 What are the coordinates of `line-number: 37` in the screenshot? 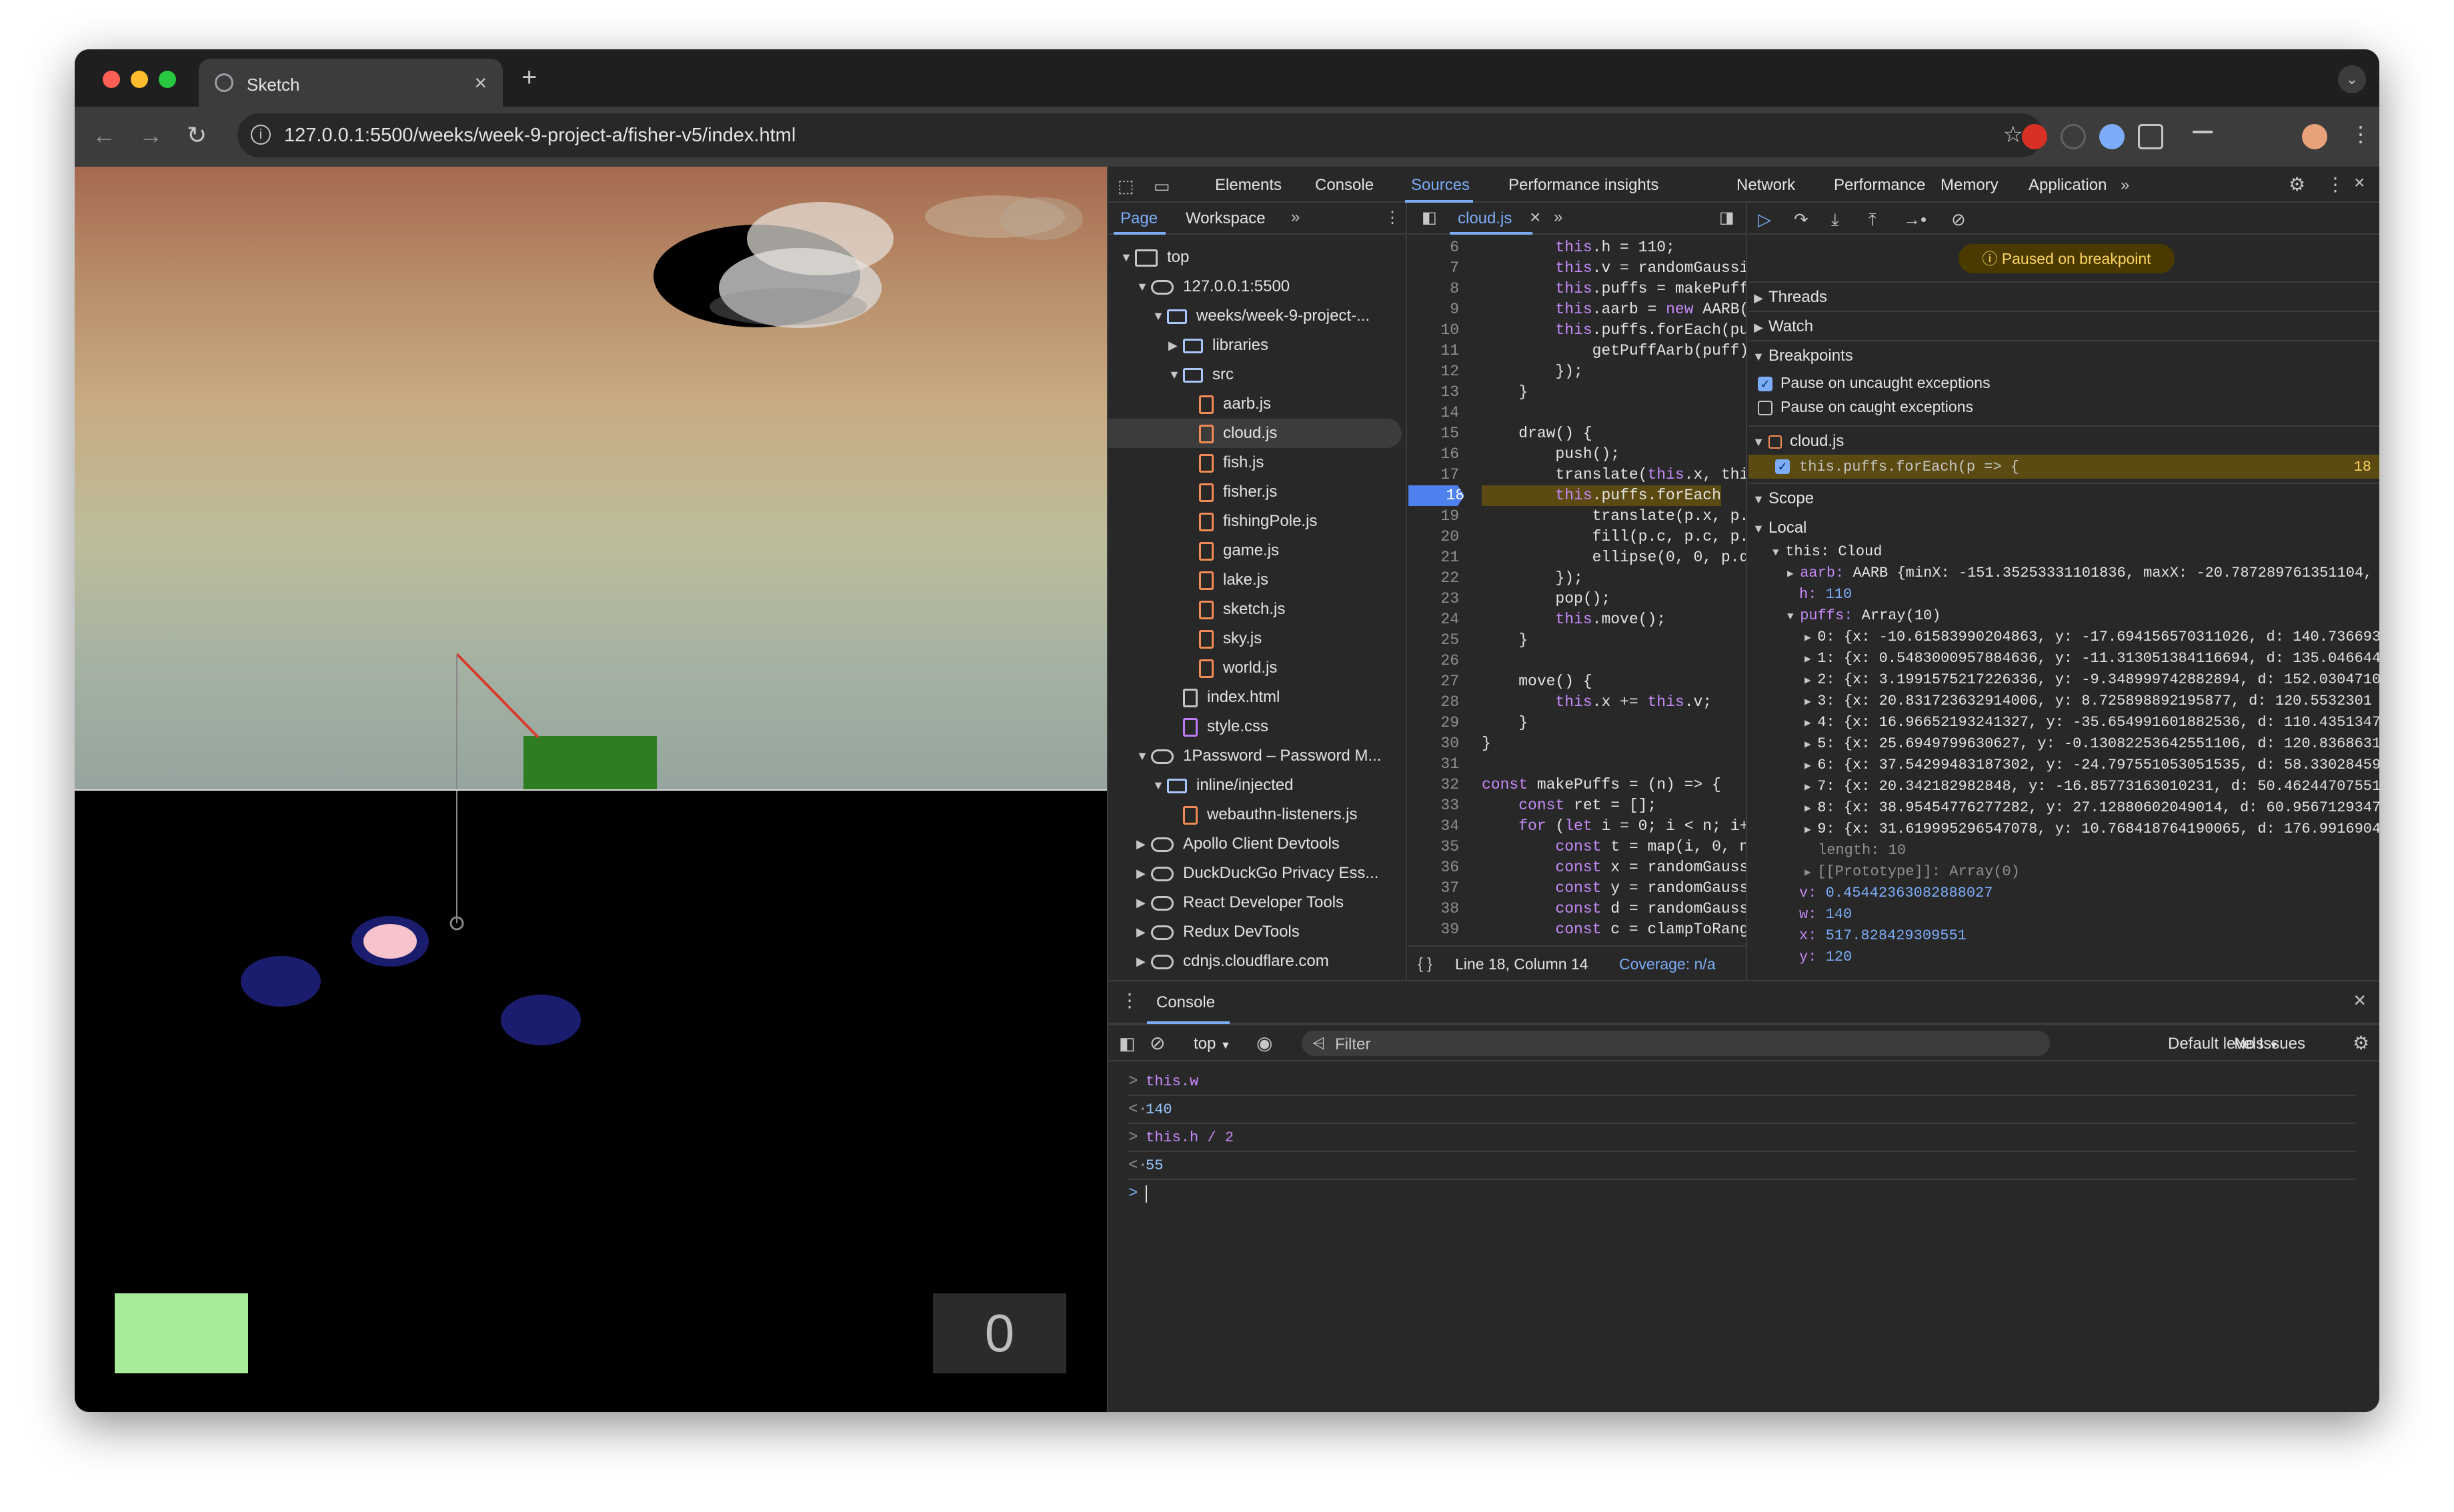 It's located at (1433, 888).